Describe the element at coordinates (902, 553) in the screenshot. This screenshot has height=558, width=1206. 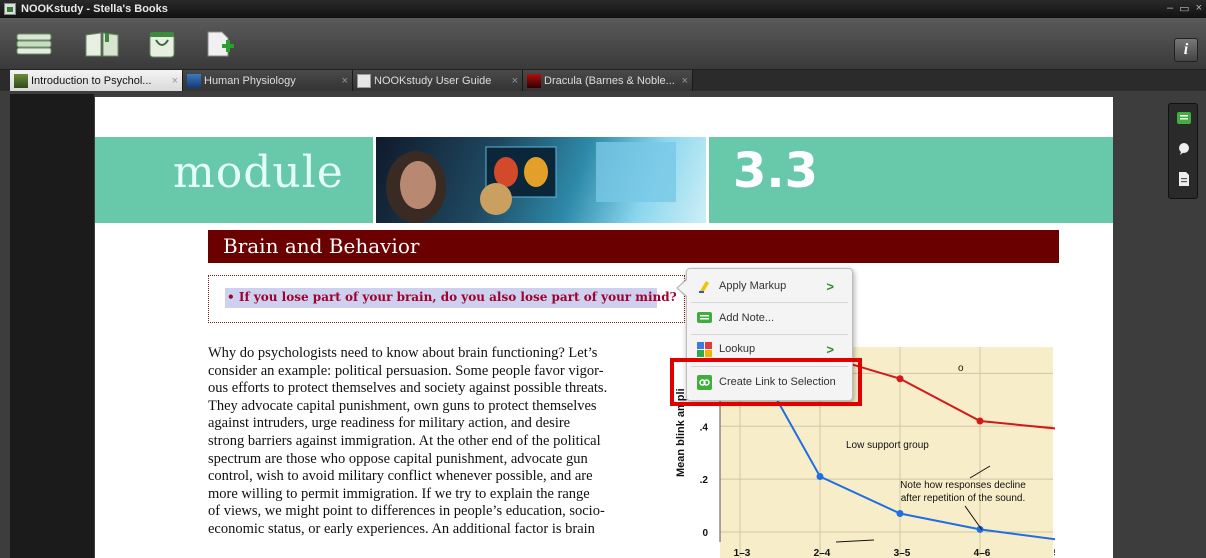
I see `x-tick-label: 3–5` at that location.